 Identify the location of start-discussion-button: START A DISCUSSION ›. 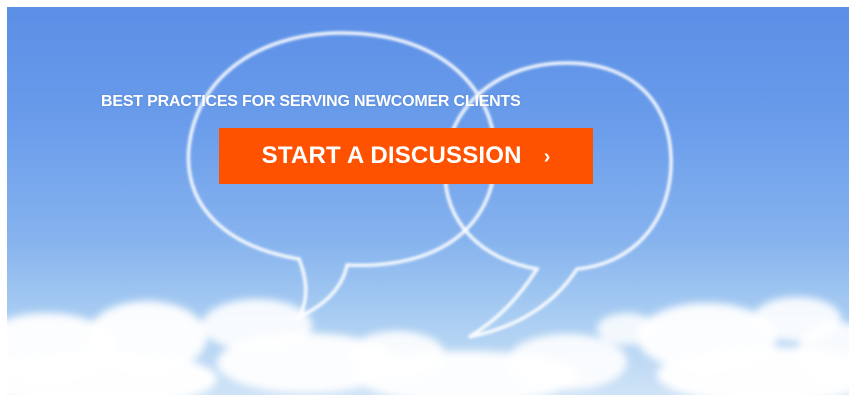
(406, 156).